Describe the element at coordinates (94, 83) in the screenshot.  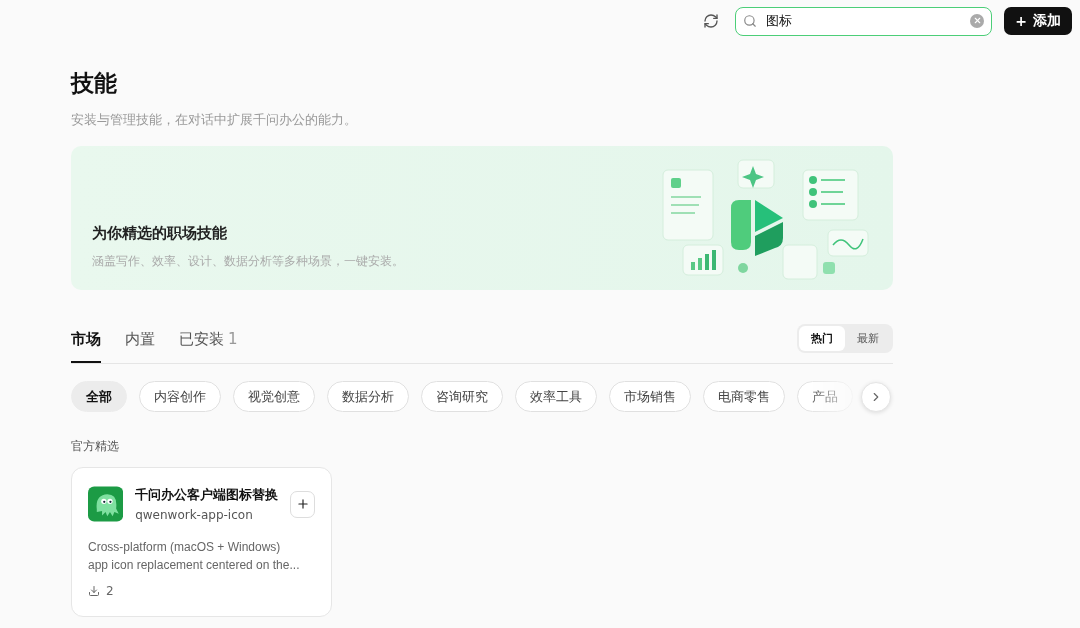
I see `page-title: 技能` at that location.